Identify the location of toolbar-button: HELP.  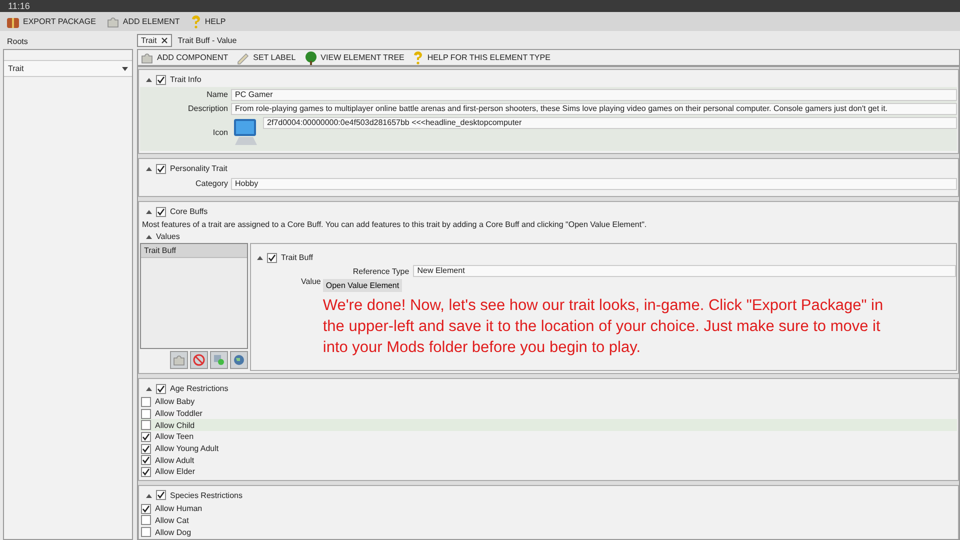
(208, 21).